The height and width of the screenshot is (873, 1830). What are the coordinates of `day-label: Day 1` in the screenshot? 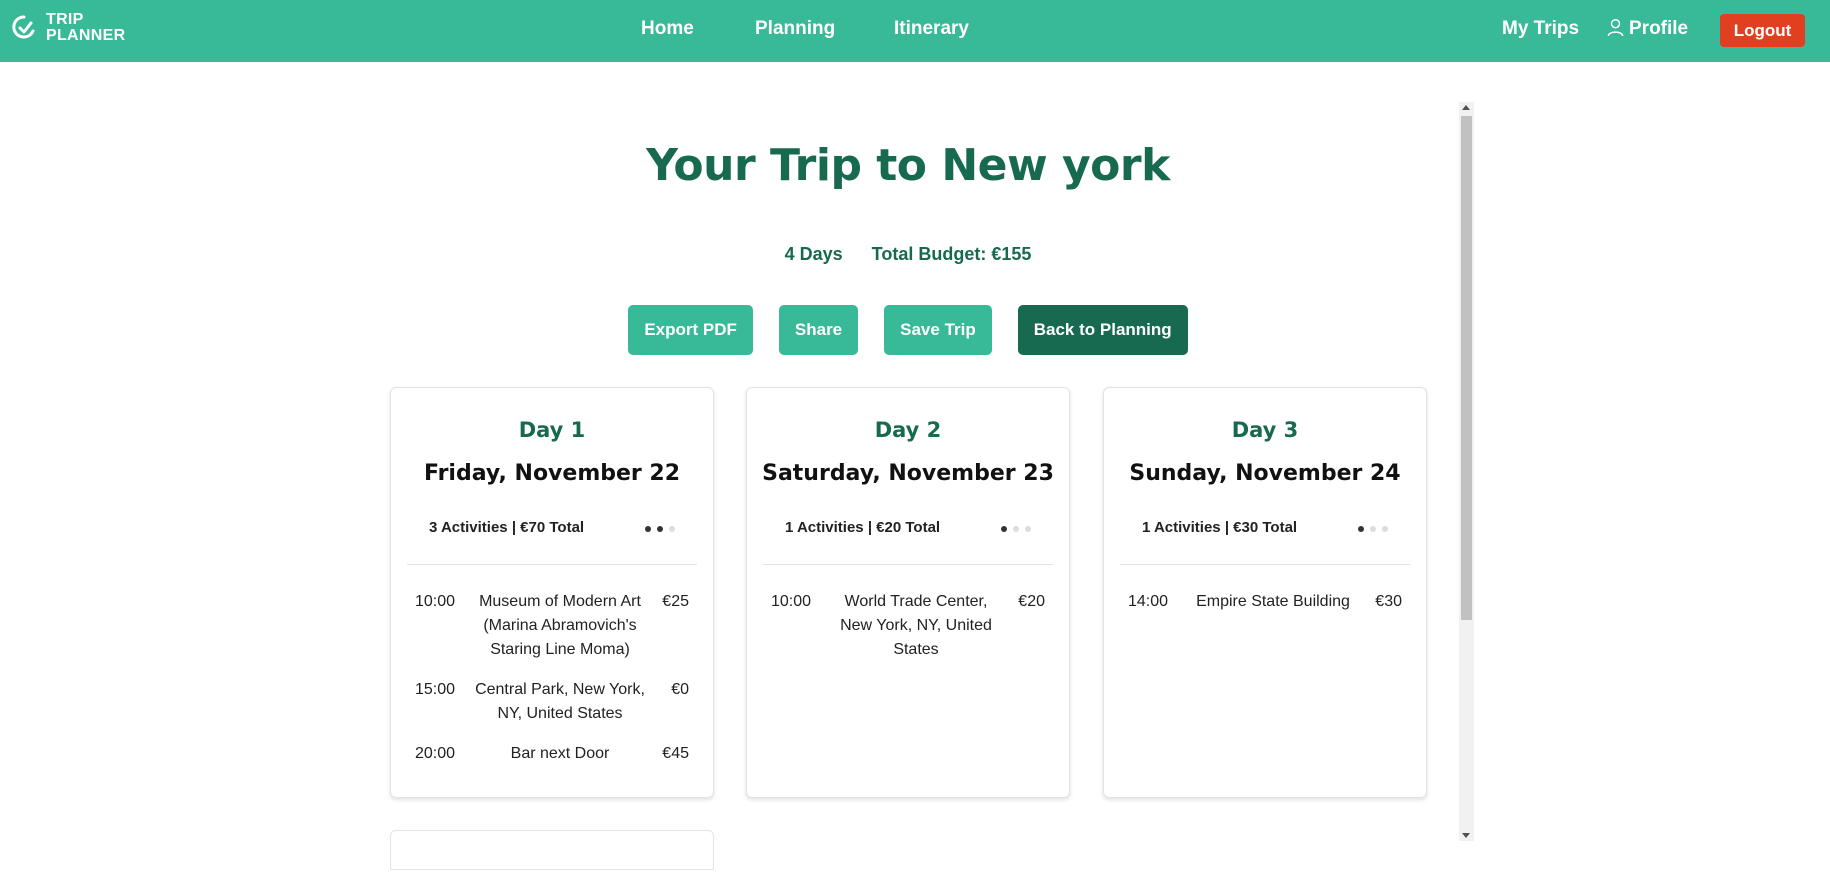 It's located at (552, 430).